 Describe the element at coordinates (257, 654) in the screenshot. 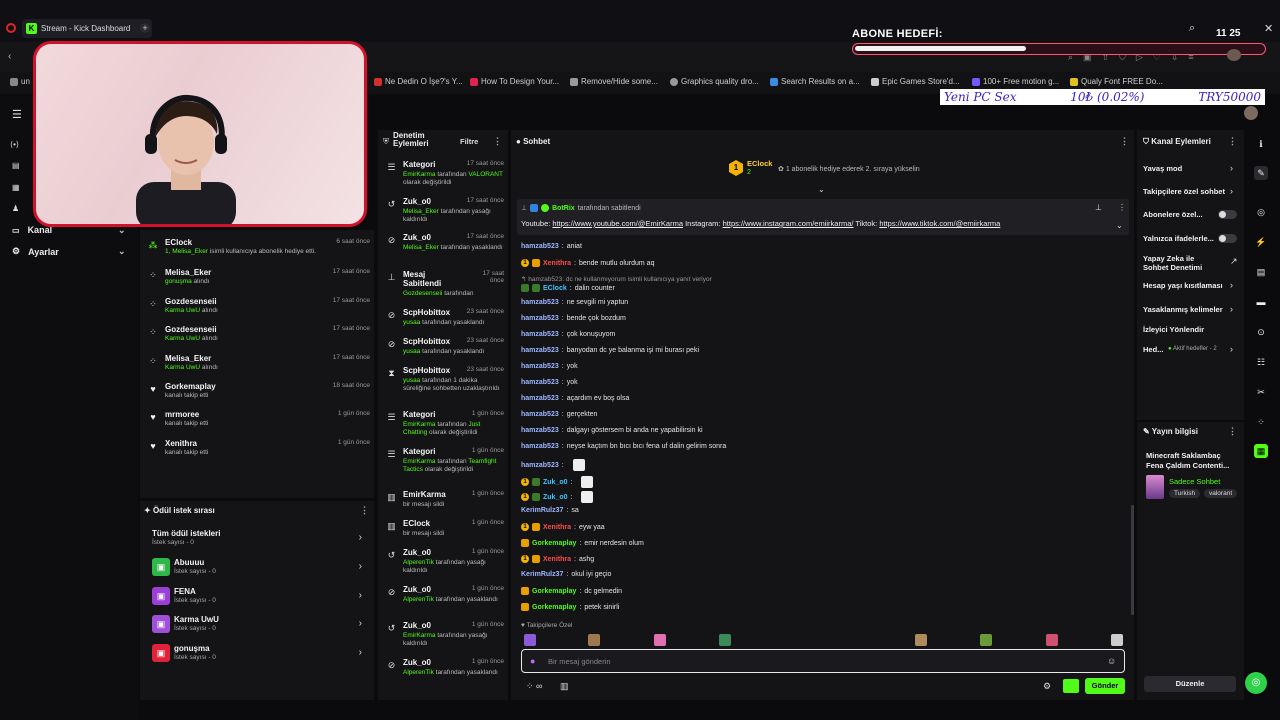

I see `reward-row: ▣ gonuşma İstek sayısı - 0 ›` at that location.